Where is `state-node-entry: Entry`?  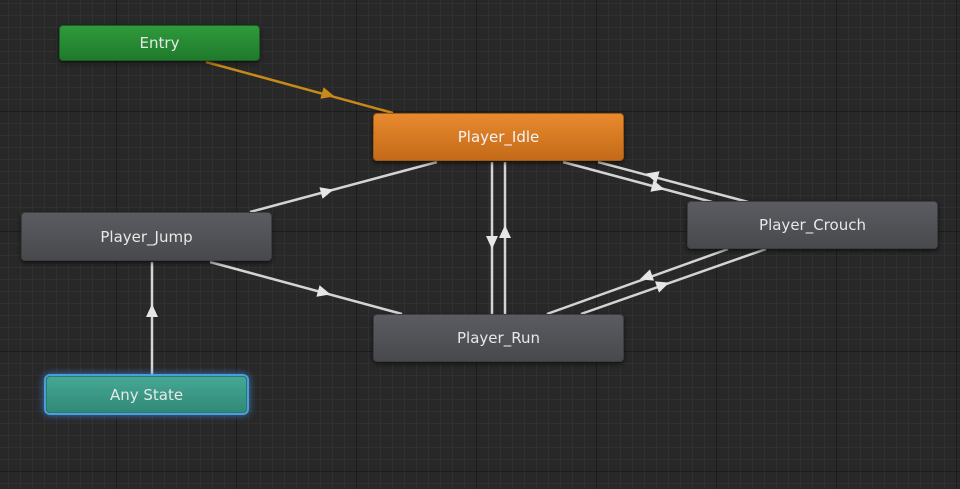
state-node-entry: Entry is located at coordinates (159, 43).